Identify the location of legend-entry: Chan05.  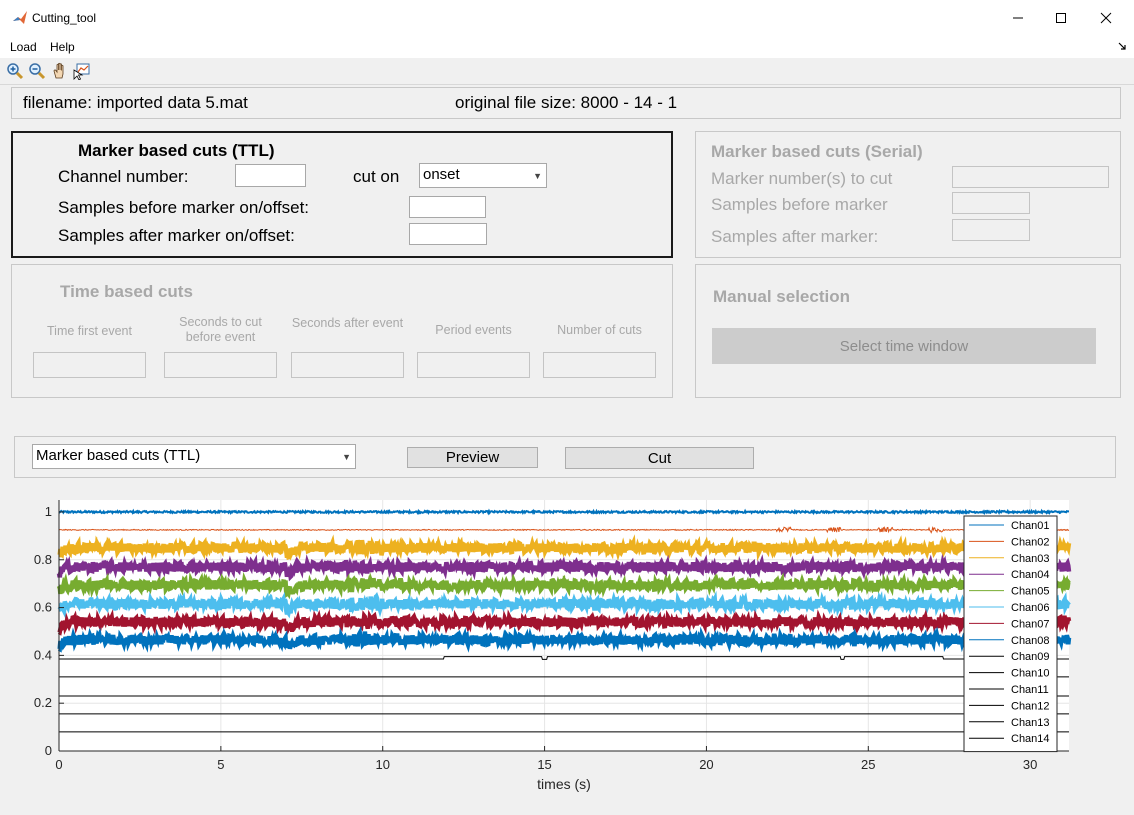
(1030, 592).